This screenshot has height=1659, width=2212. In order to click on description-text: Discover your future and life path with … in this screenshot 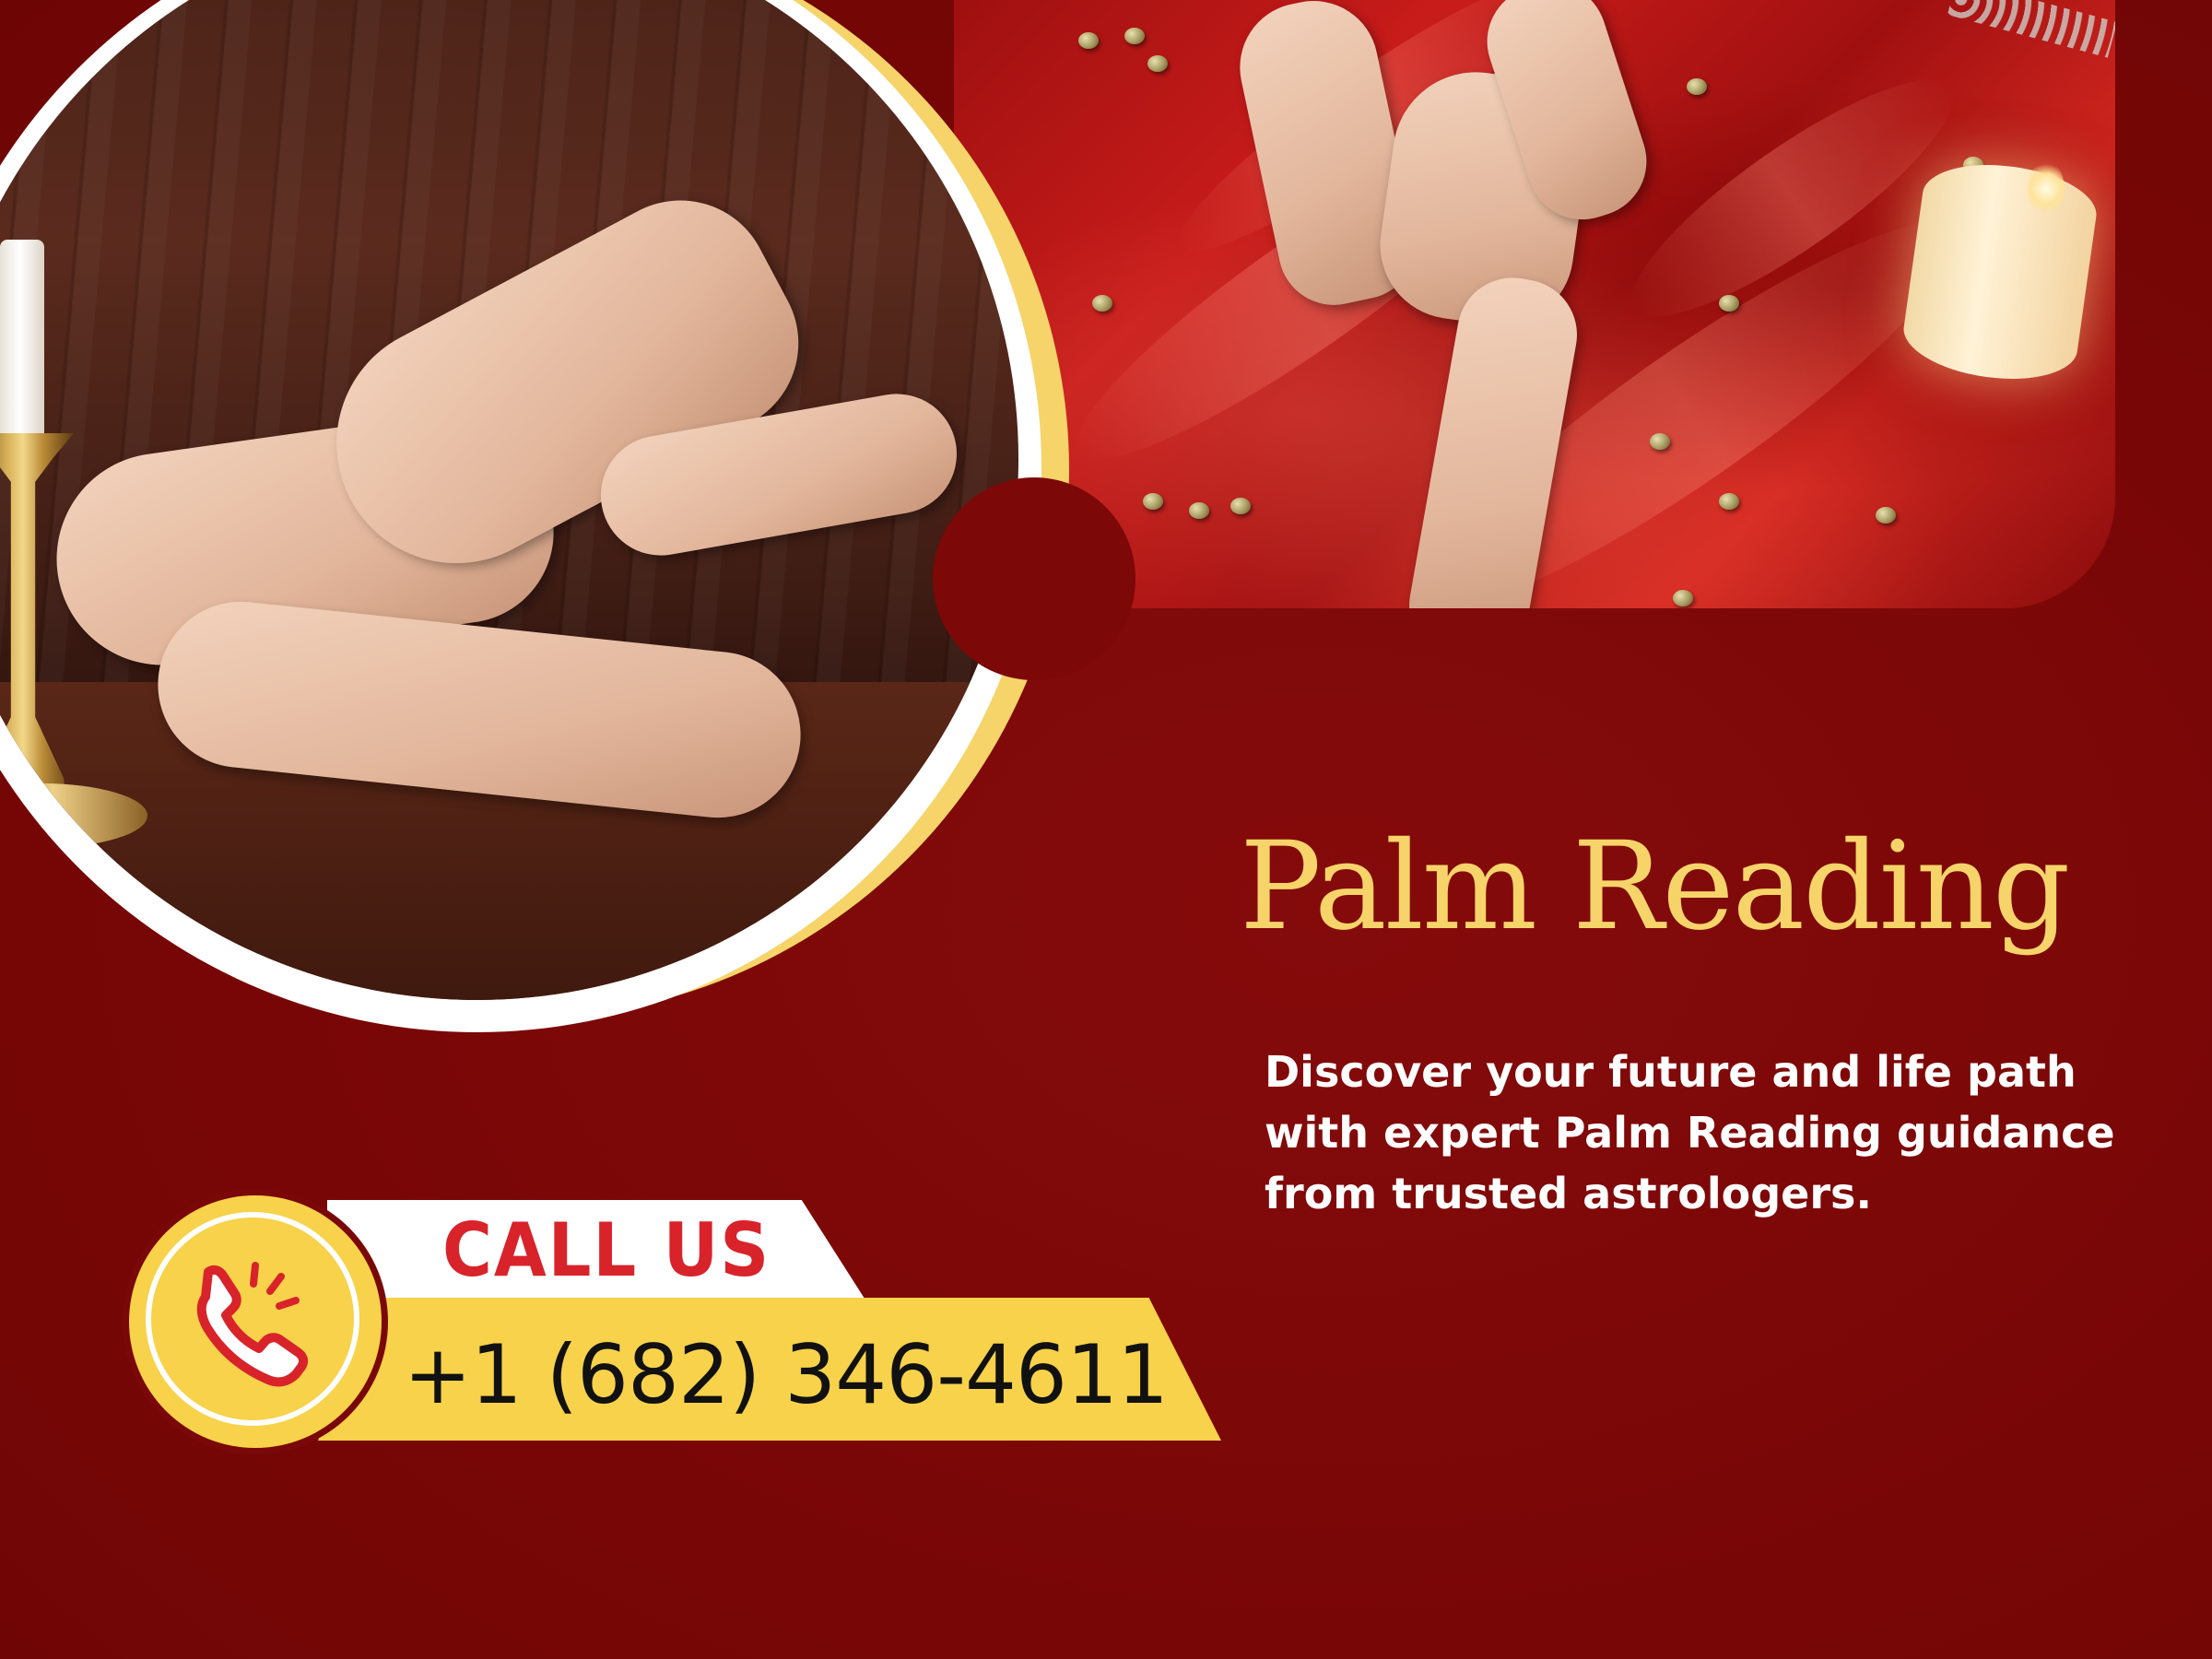, I will do `click(1690, 1132)`.